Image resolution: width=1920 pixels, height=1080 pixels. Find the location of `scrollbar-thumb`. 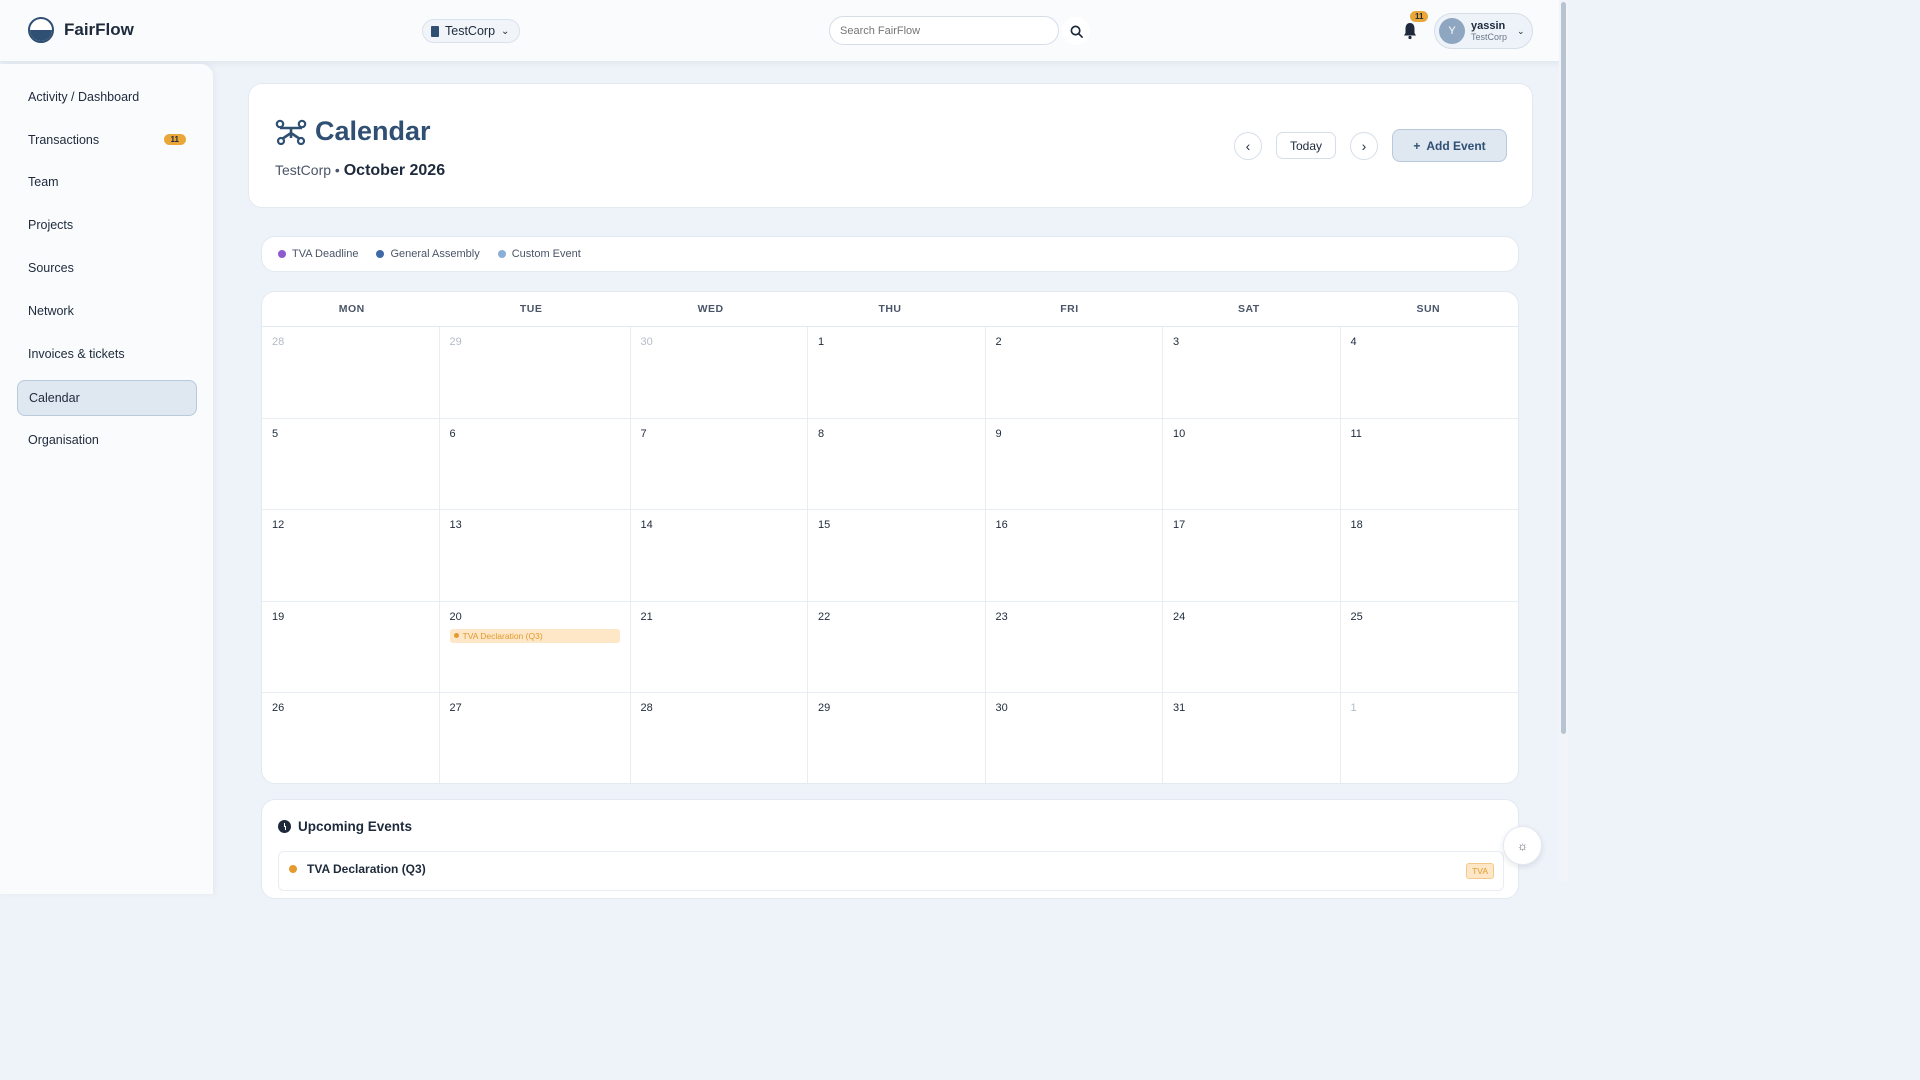

scrollbar-thumb is located at coordinates (1563, 368).